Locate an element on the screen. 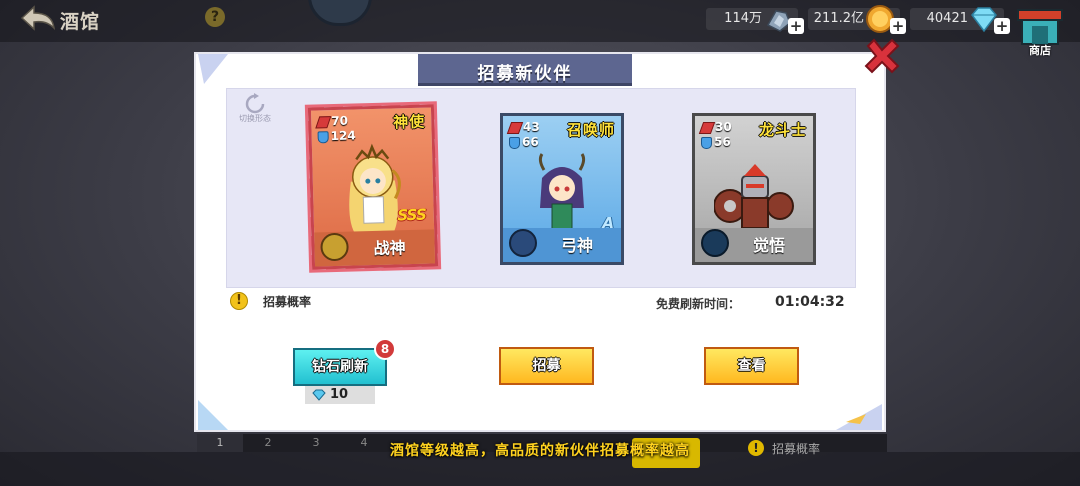 The height and width of the screenshot is (486, 1080). hero-name: 弓神 is located at coordinates (576, 245).